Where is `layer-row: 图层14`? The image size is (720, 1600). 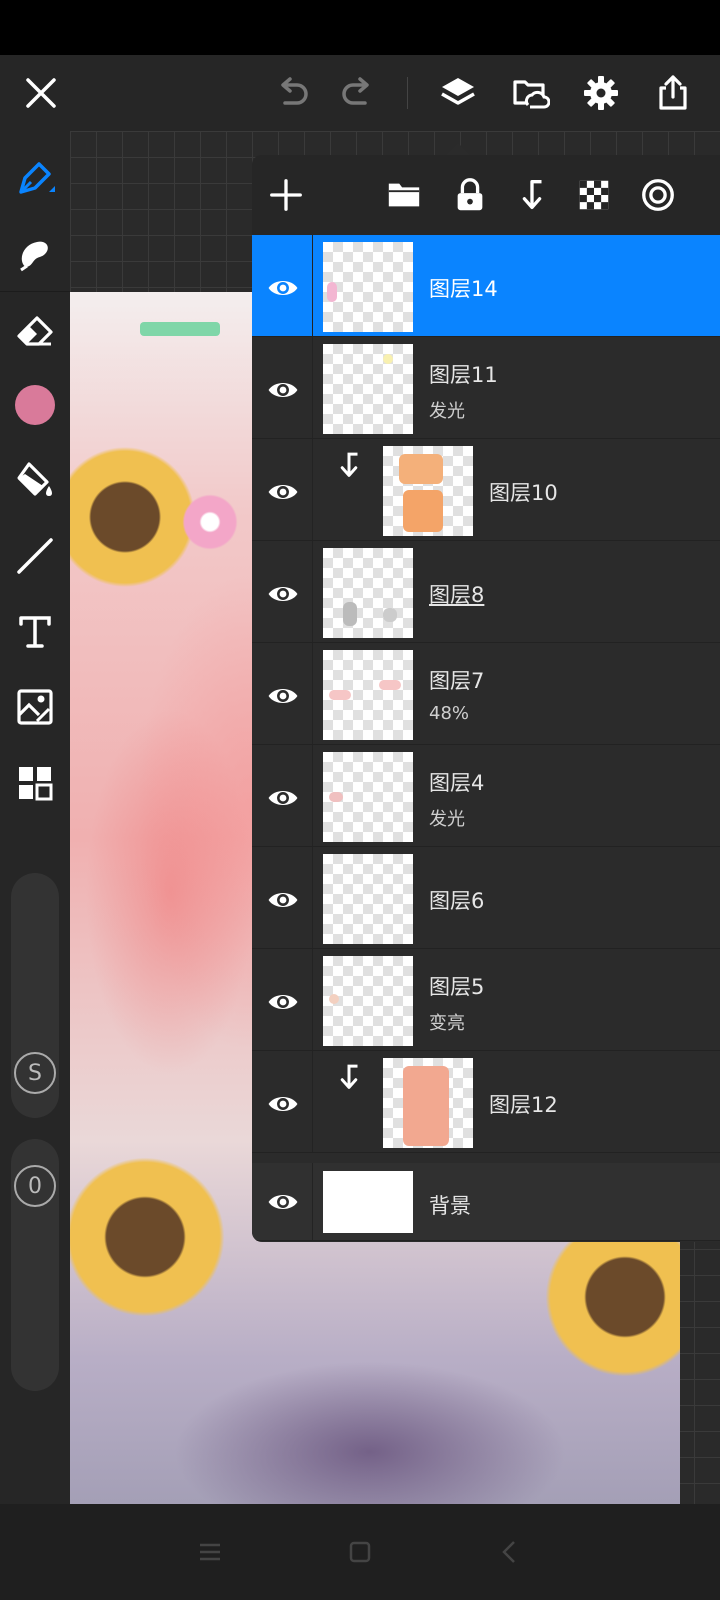 layer-row: 图层14 is located at coordinates (486, 286).